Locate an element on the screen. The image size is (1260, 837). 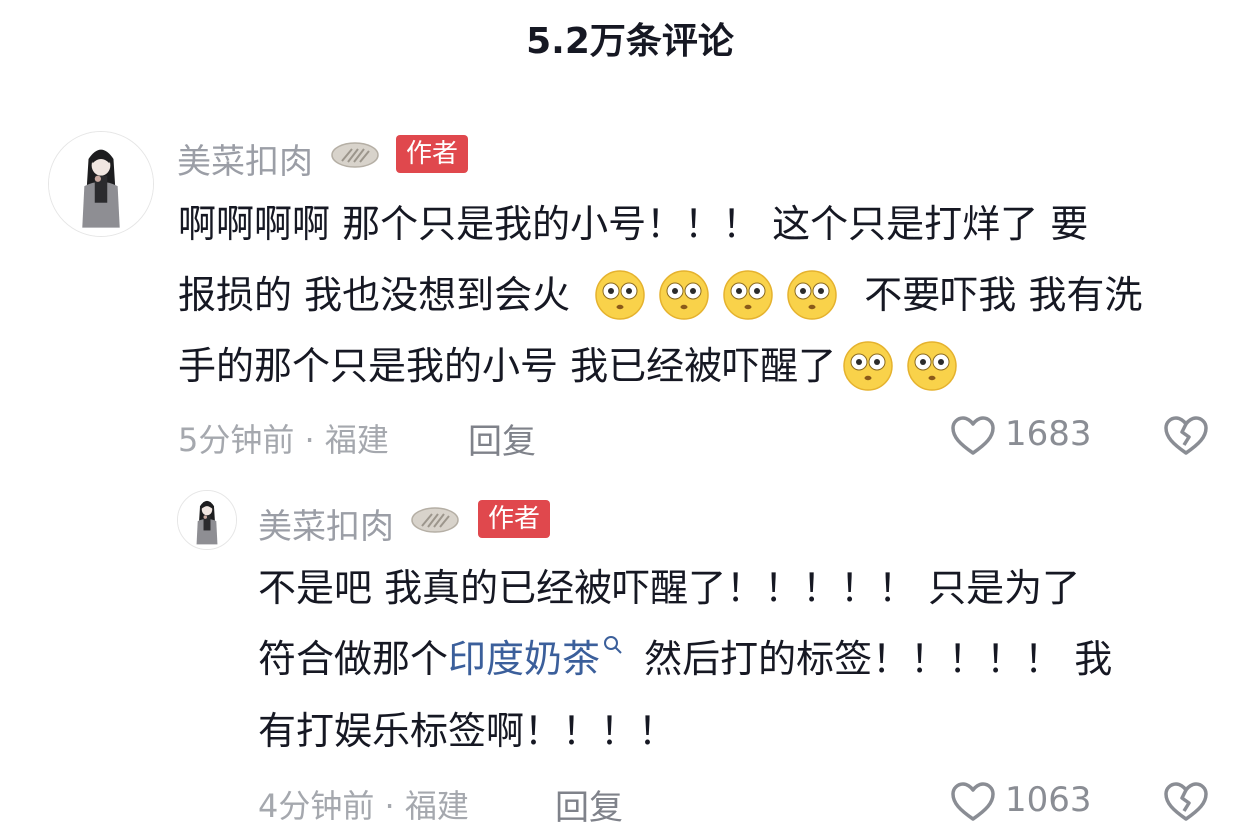
comment-text: 不是吧 我真的已经被吓醒了！！！！！ 只是为了 is located at coordinates (669, 588).